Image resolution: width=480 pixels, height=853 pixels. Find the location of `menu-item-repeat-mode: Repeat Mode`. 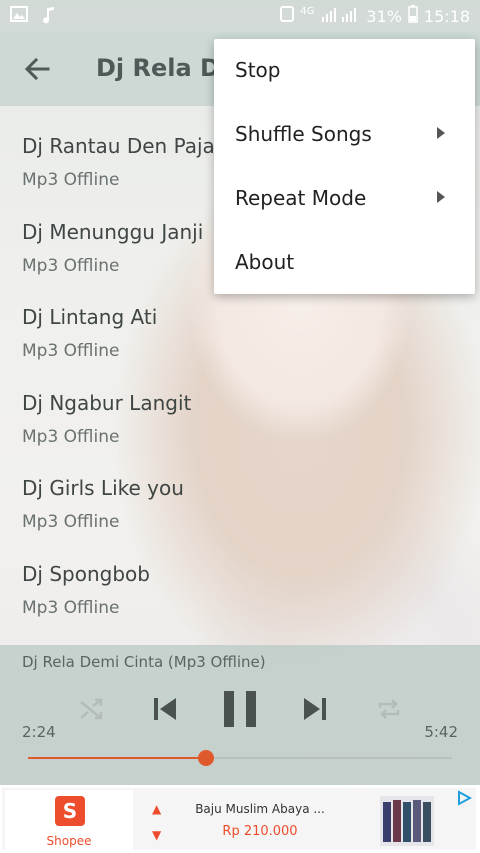

menu-item-repeat-mode: Repeat Mode is located at coordinates (344, 199).